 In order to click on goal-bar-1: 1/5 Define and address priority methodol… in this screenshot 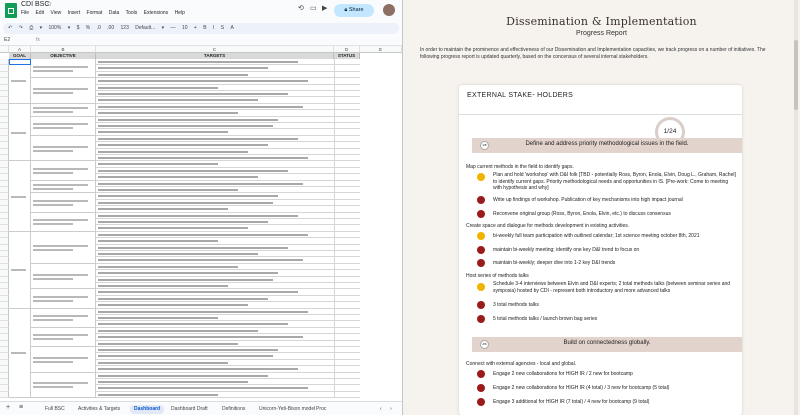, I will do `click(607, 145)`.